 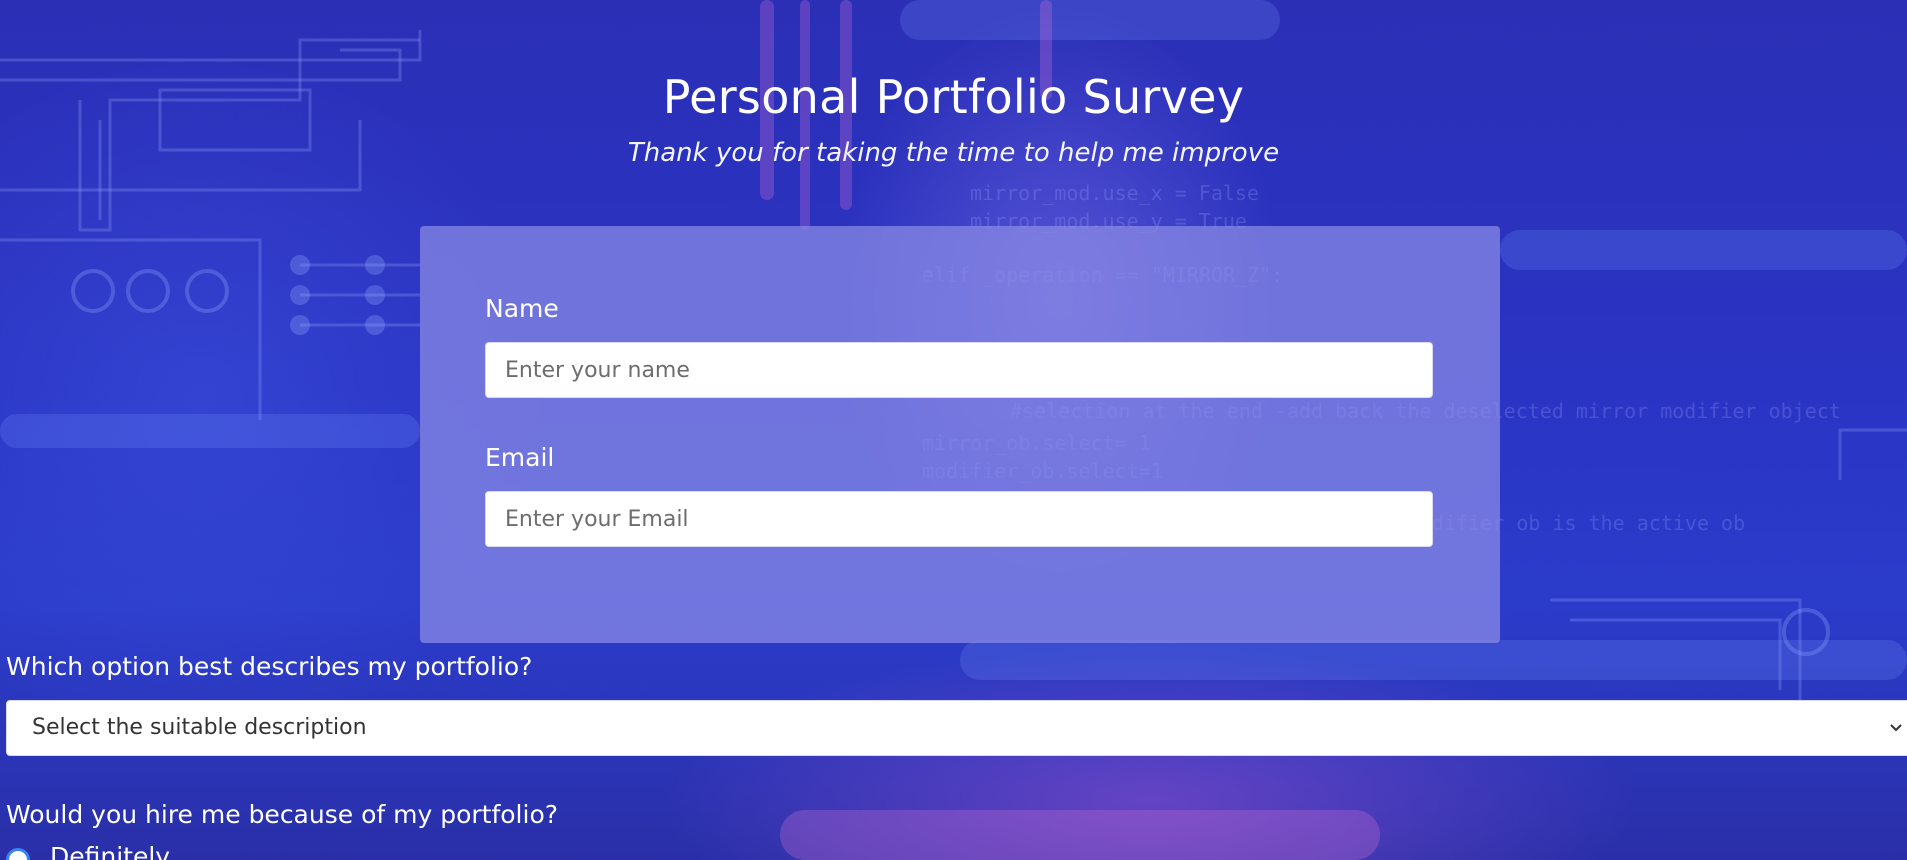 I want to click on svg-text: mirror_mod.use_x = False, so click(x=1114, y=193).